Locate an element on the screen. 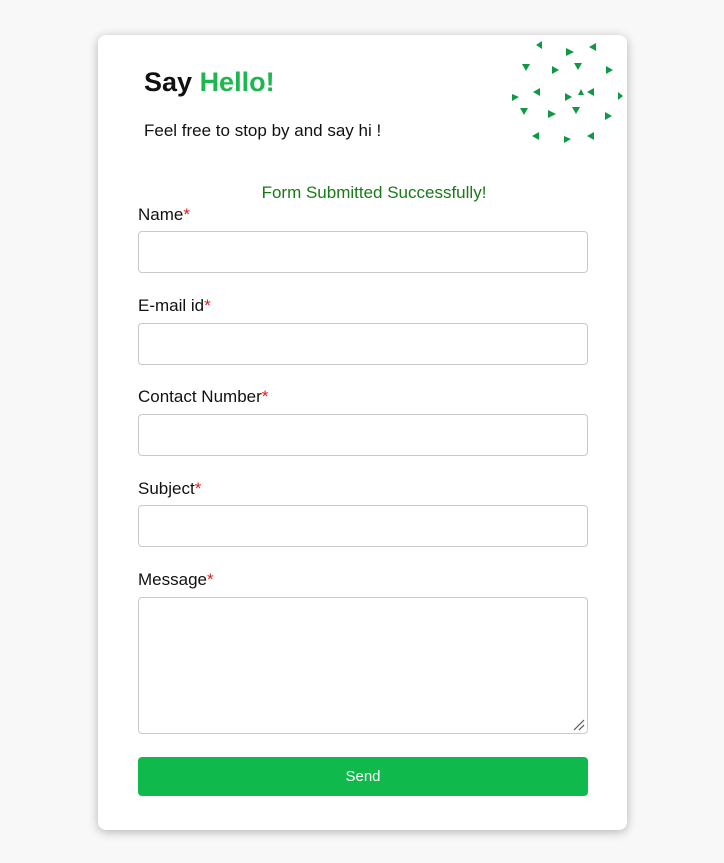  success-message: Form Submitted Successfully! is located at coordinates (374, 192).